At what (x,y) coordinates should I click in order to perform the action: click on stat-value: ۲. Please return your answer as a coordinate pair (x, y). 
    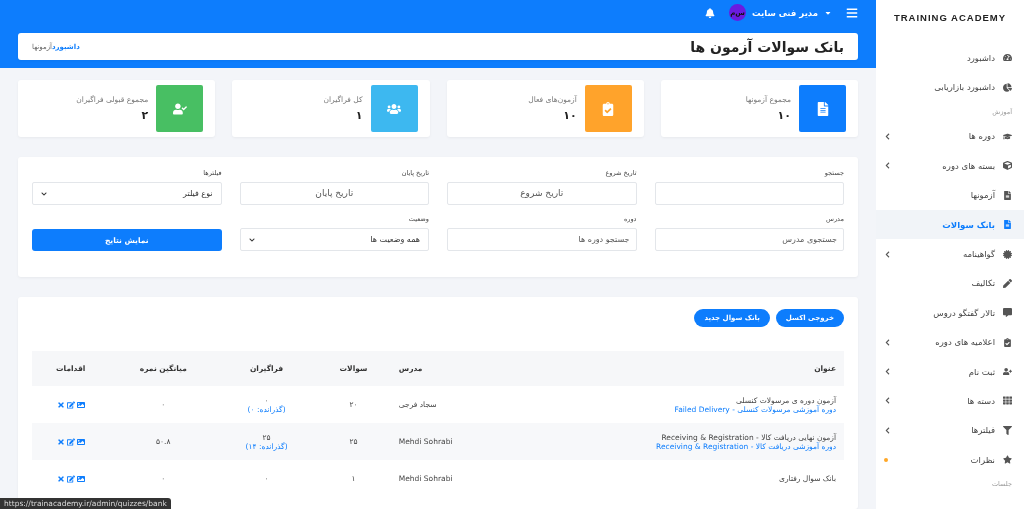
    Looking at the image, I should click on (144, 115).